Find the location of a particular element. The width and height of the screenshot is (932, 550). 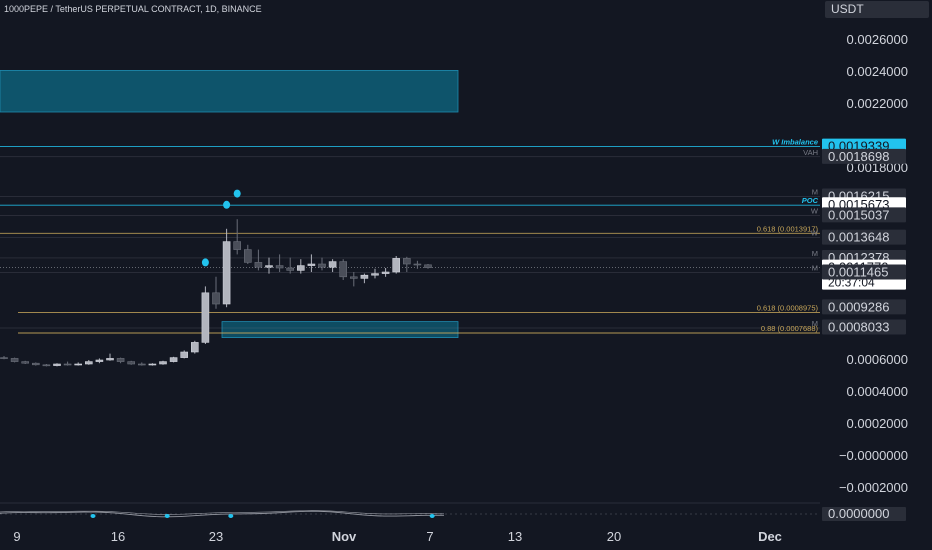

x-tick-label: Nov is located at coordinates (344, 536).